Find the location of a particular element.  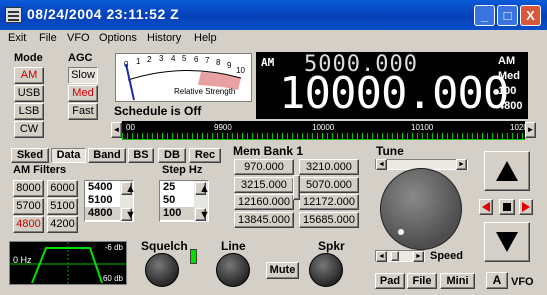

filter-scroll-up: ▲ is located at coordinates (128, 188).